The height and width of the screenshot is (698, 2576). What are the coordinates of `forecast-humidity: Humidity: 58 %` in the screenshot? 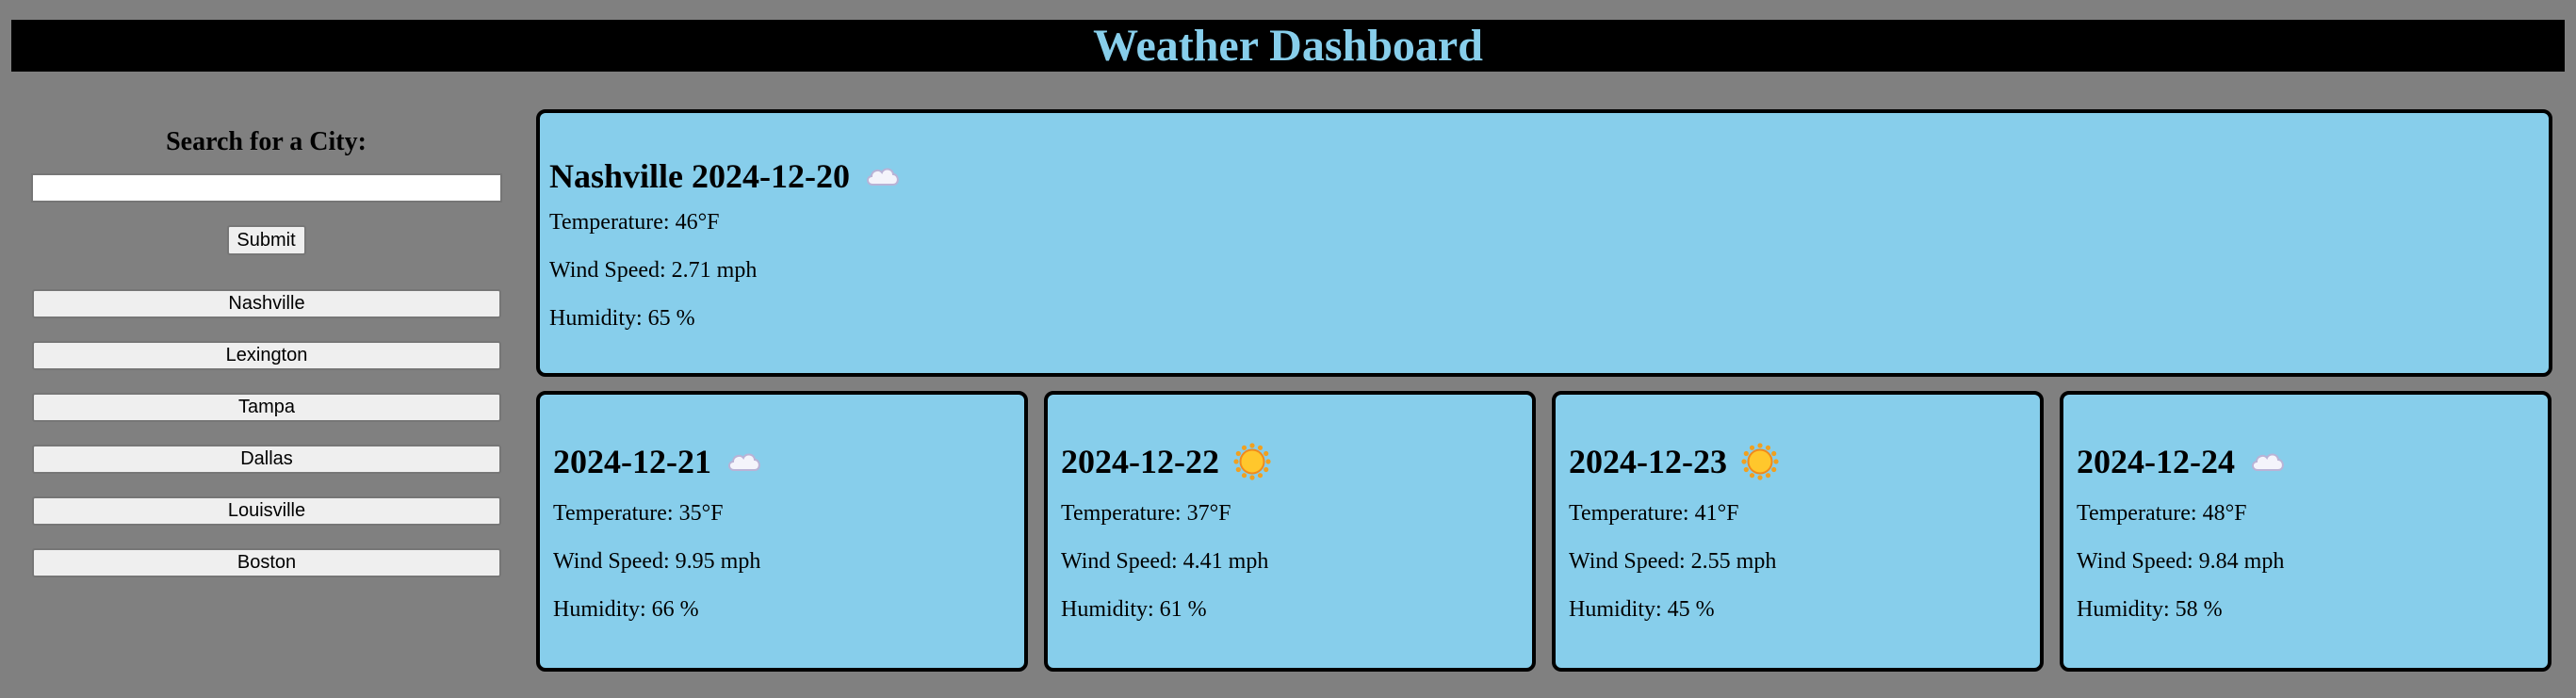 It's located at (2150, 609).